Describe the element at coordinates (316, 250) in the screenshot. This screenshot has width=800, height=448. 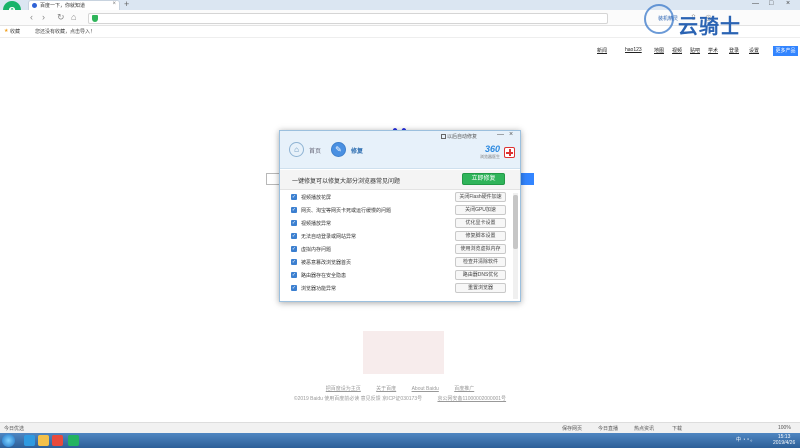
I see `item-text: 虚拟内存问题` at that location.